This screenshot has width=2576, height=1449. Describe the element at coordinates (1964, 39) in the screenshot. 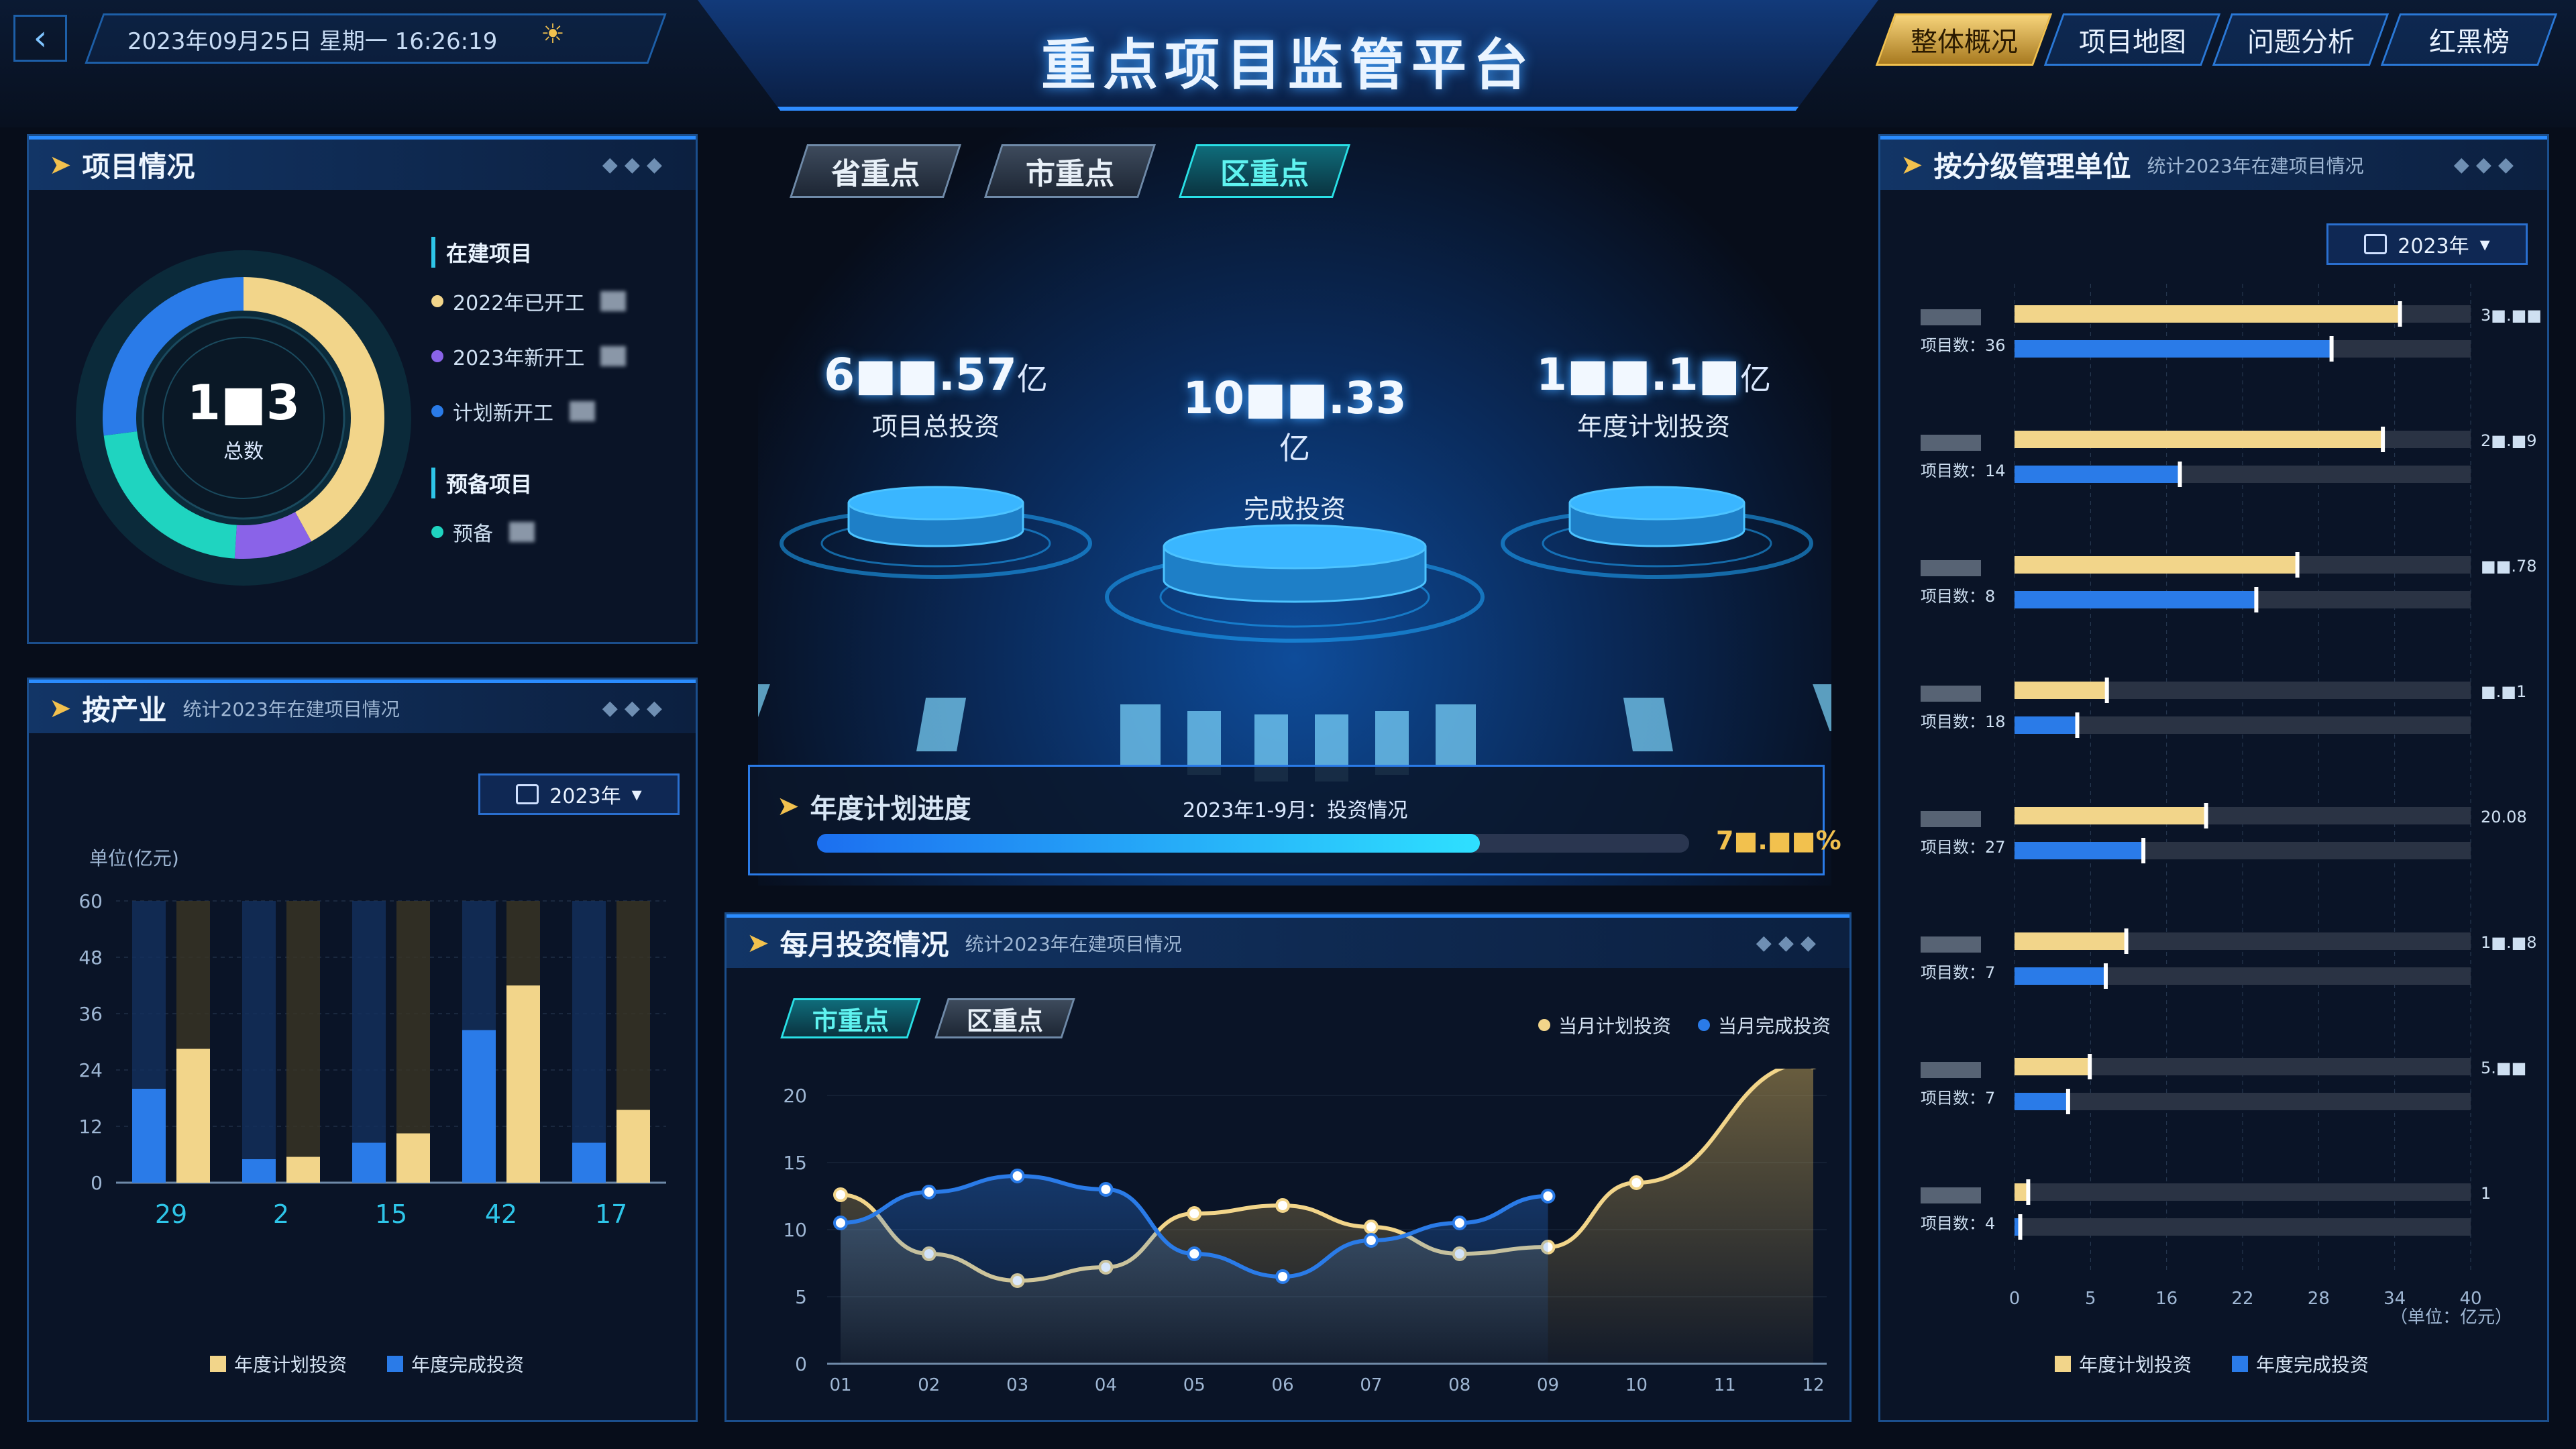

I see `tab-overview: 整体概况` at that location.